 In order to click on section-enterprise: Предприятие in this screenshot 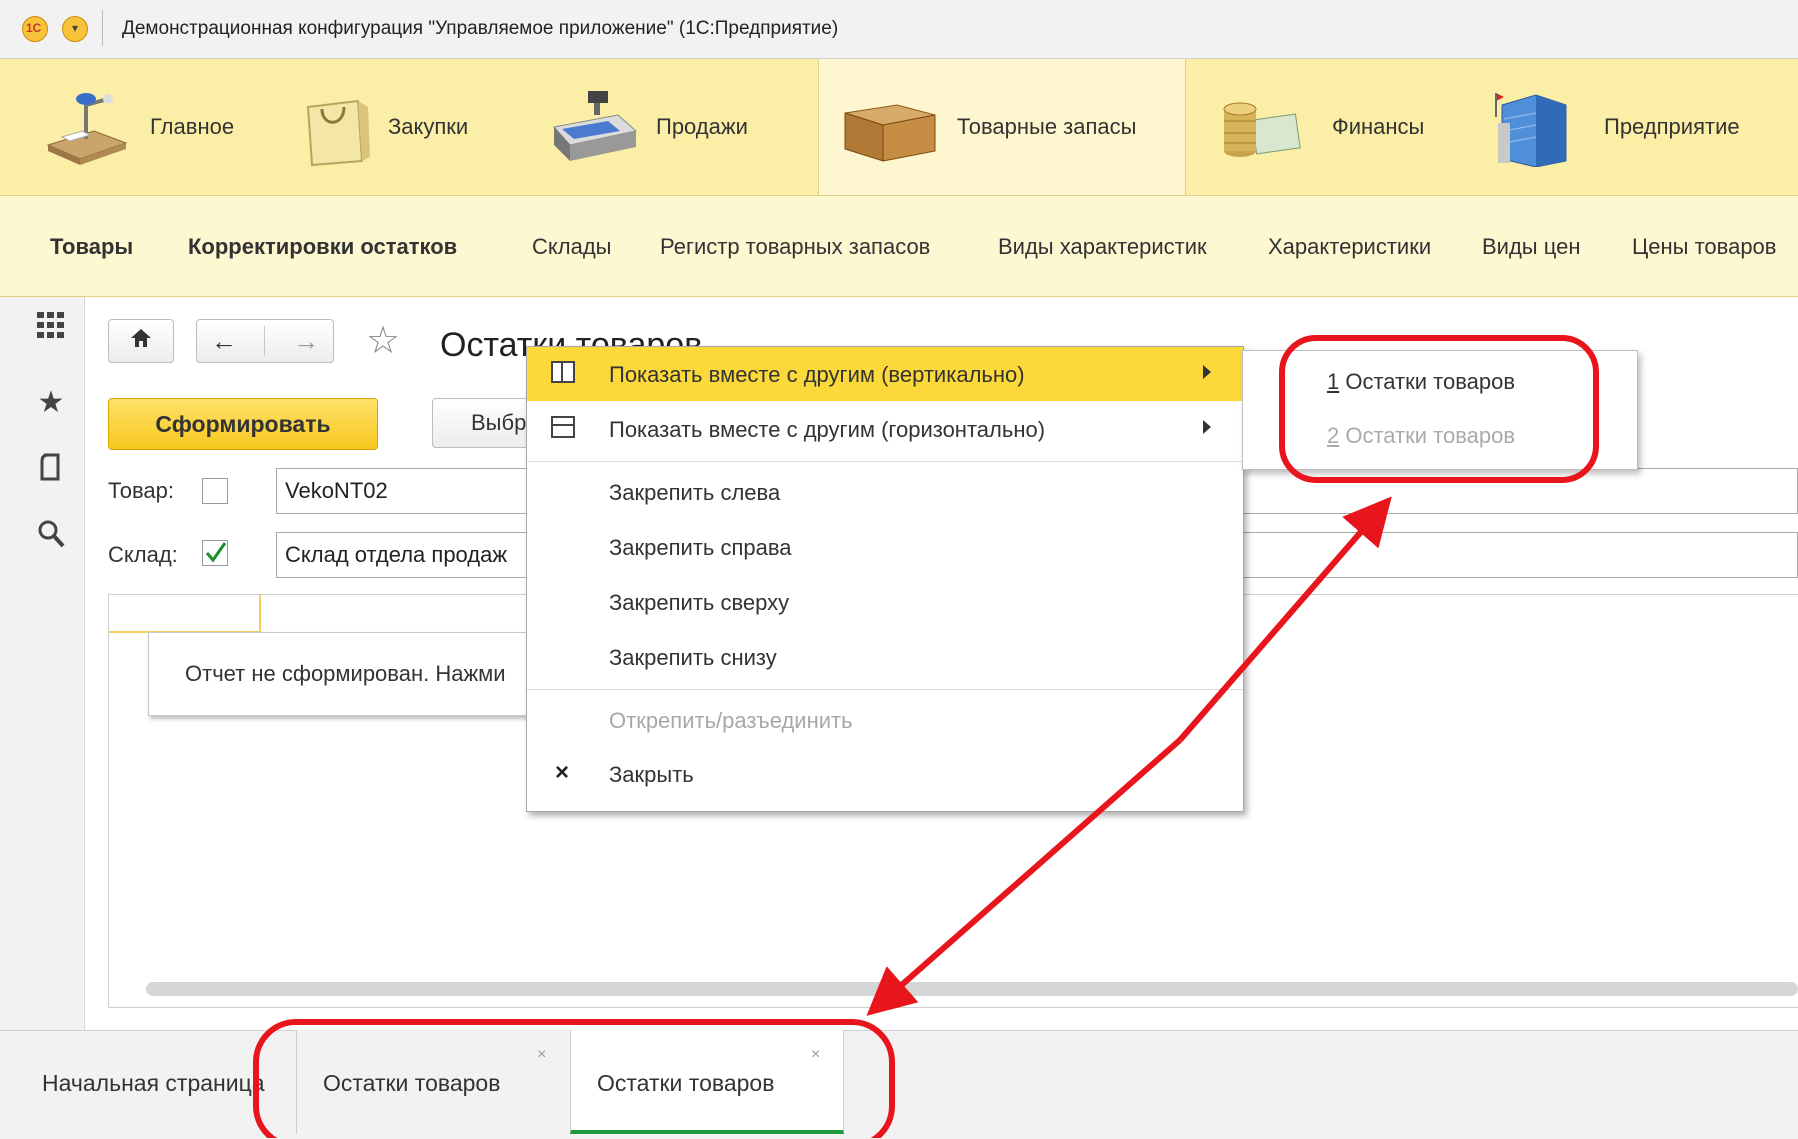, I will do `click(1616, 127)`.